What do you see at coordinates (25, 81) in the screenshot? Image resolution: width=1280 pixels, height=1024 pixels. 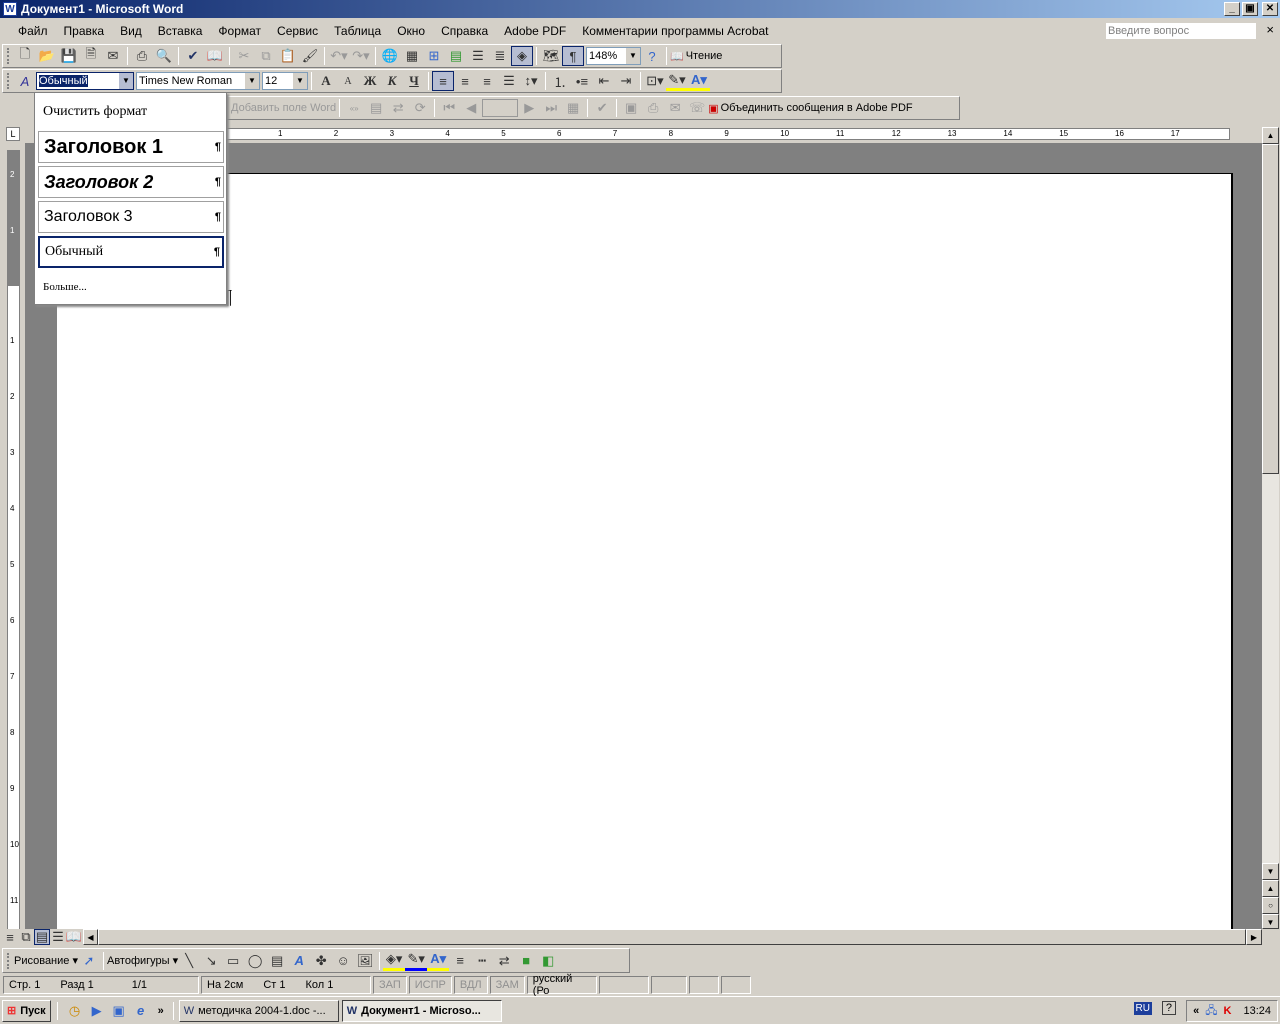 I see `styles-icon: A` at bounding box center [25, 81].